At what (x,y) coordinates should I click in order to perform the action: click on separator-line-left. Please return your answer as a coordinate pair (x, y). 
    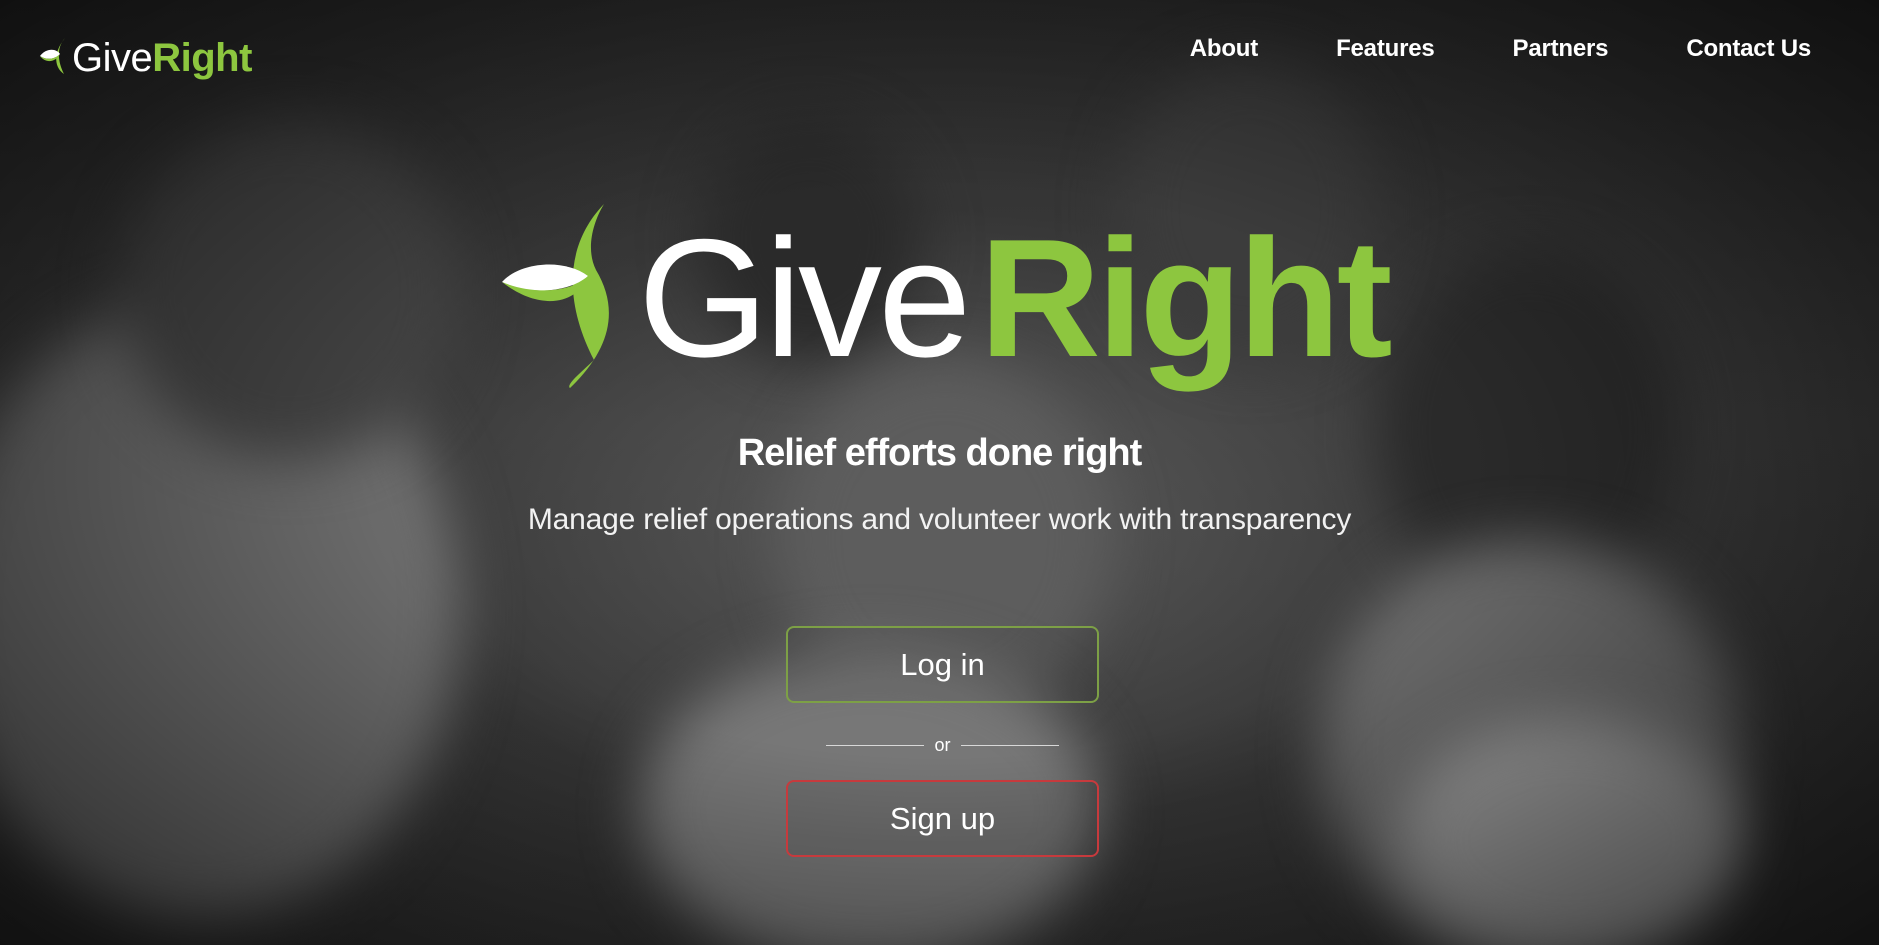
    Looking at the image, I should click on (875, 745).